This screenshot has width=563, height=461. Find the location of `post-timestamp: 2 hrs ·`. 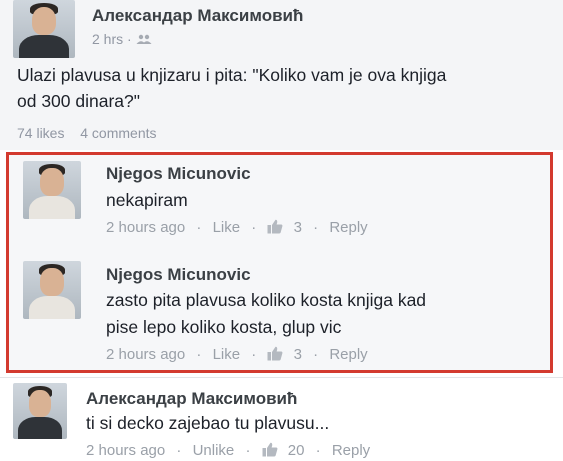

post-timestamp: 2 hrs · is located at coordinates (122, 39).